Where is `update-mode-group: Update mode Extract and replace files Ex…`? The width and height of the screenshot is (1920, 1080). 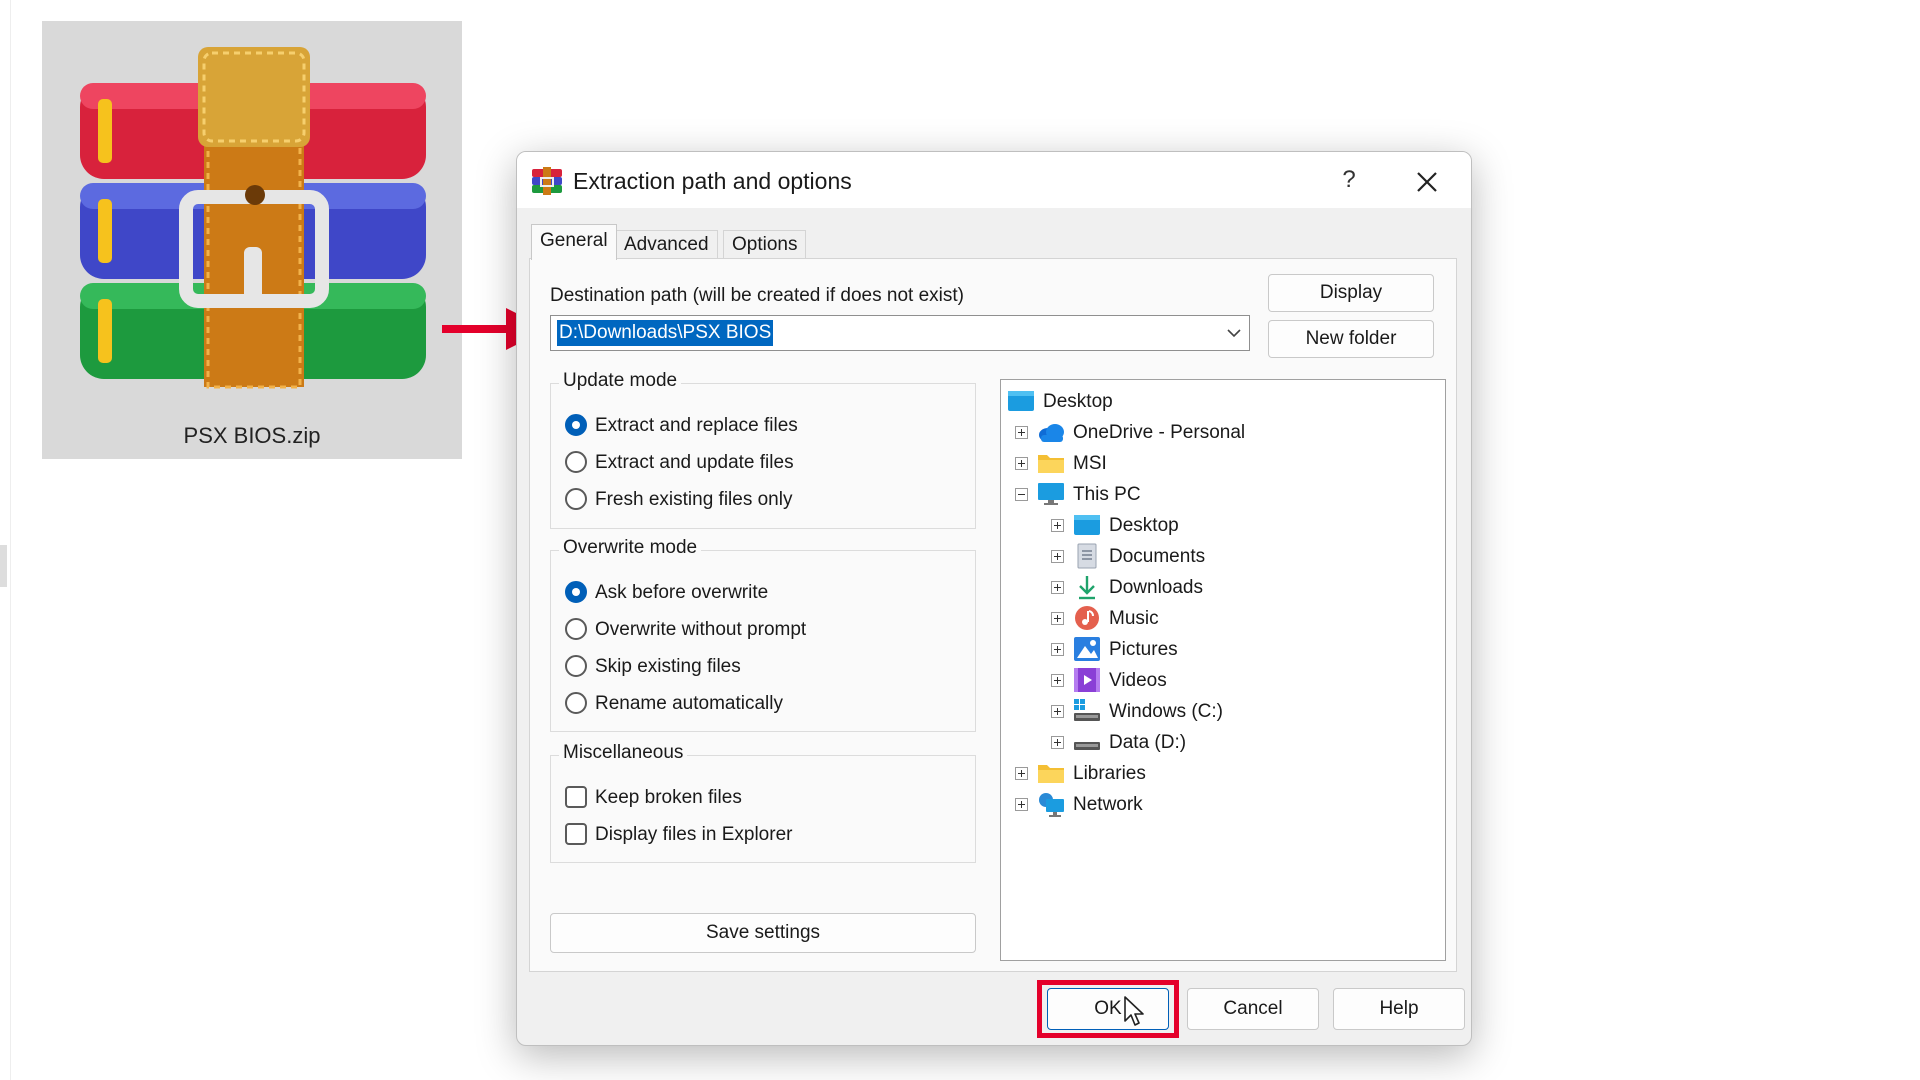
update-mode-group: Update mode Extract and replace files Ex… is located at coordinates (763, 449).